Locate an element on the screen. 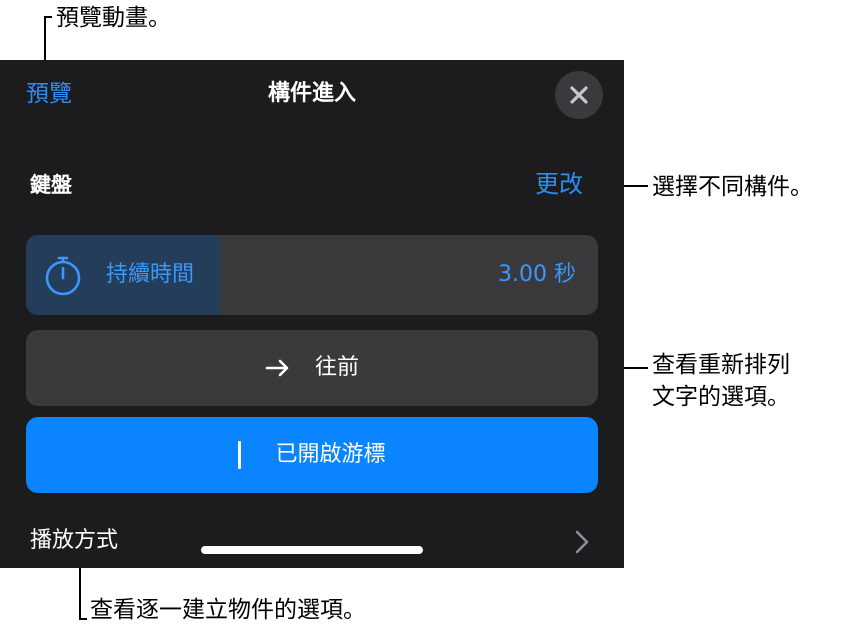  delivery-callout: 查看逐一建立物件的選項。 is located at coordinates (228, 610).